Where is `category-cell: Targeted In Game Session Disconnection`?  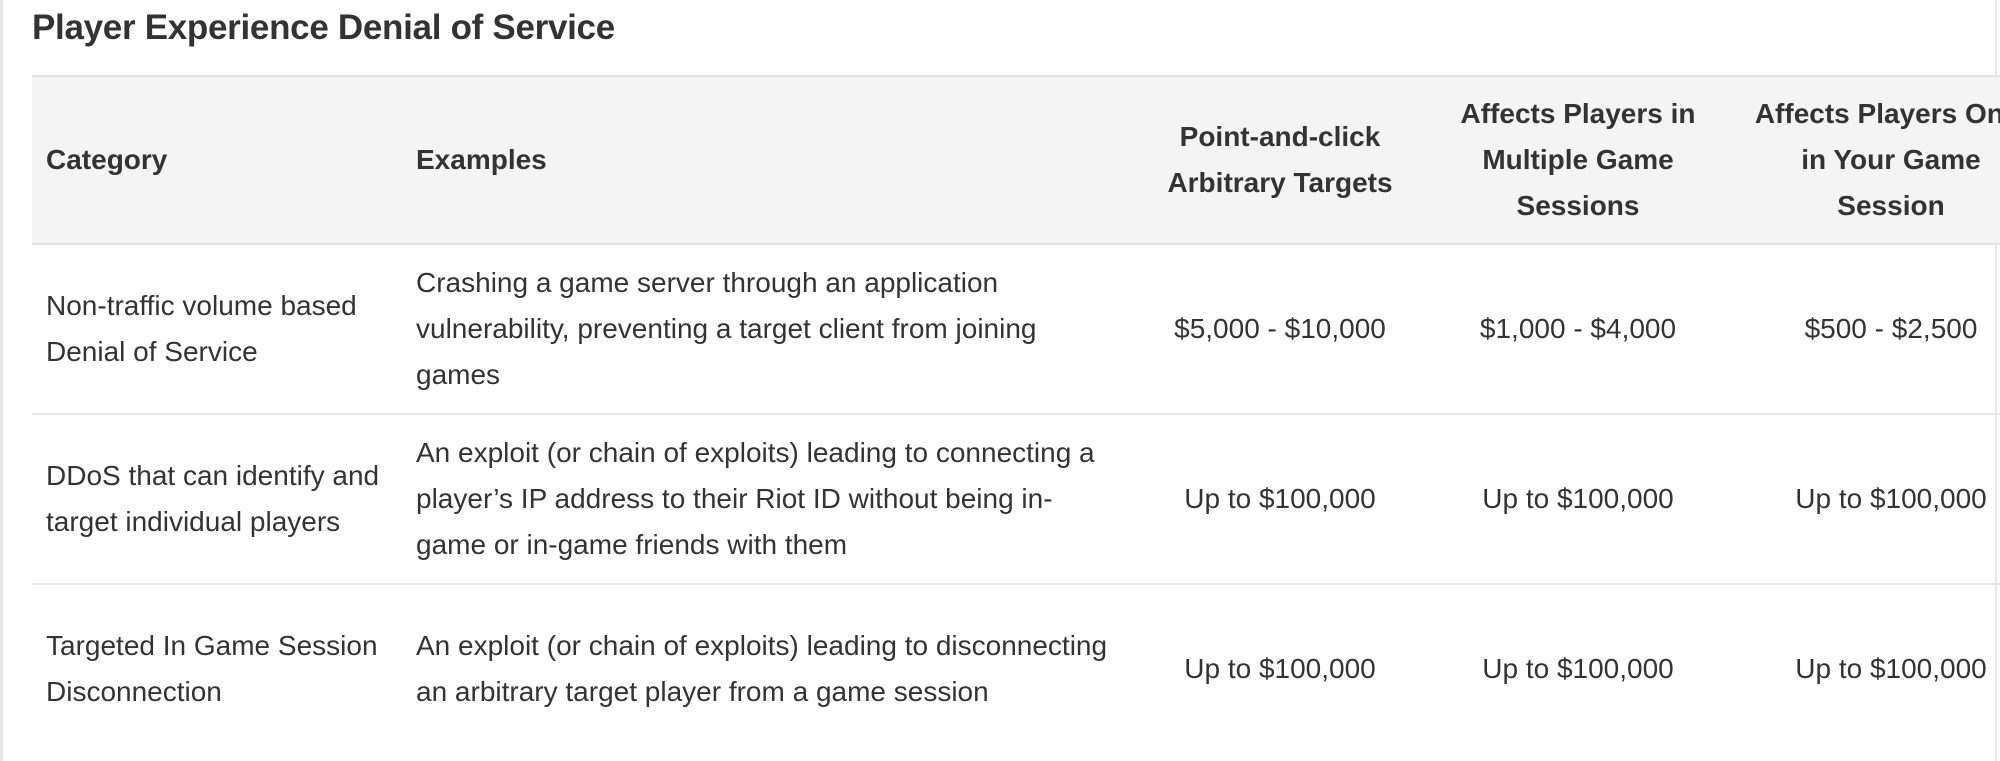 category-cell: Targeted In Game Session Disconnection is located at coordinates (212, 668).